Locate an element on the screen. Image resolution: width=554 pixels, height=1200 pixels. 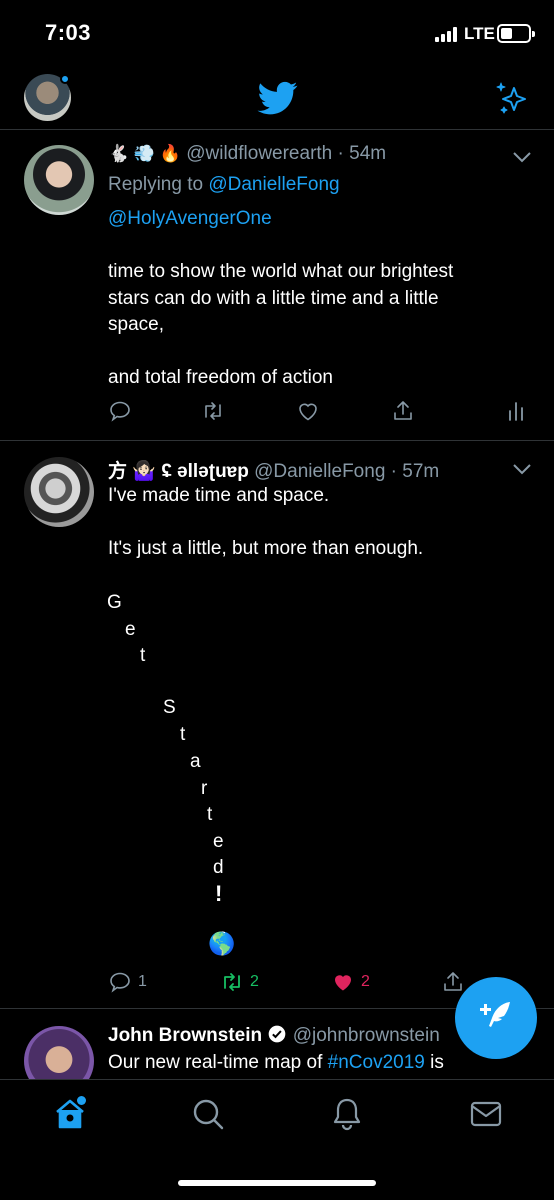
status-bar: 7:03 LTE is located at coordinates (277, 34).